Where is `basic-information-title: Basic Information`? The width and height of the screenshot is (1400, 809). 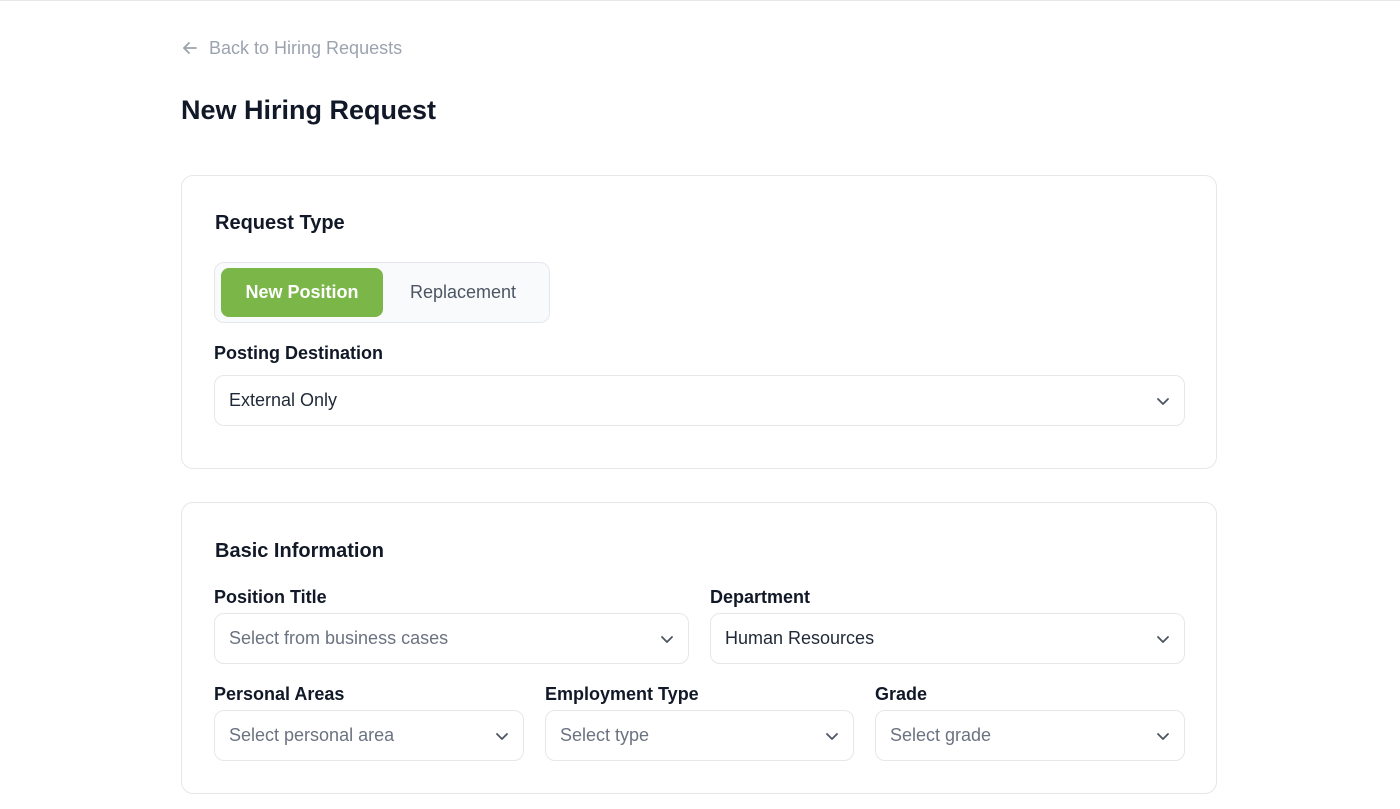 basic-information-title: Basic Information is located at coordinates (299, 551).